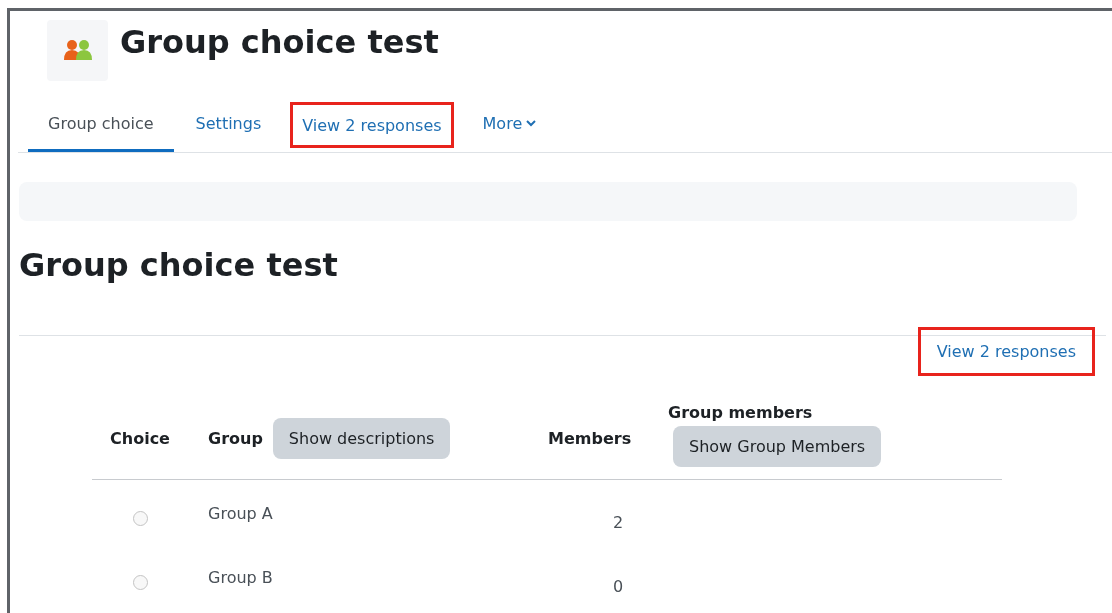 This screenshot has height=613, width=1112. I want to click on nav-tab: View 2 responses, so click(372, 125).